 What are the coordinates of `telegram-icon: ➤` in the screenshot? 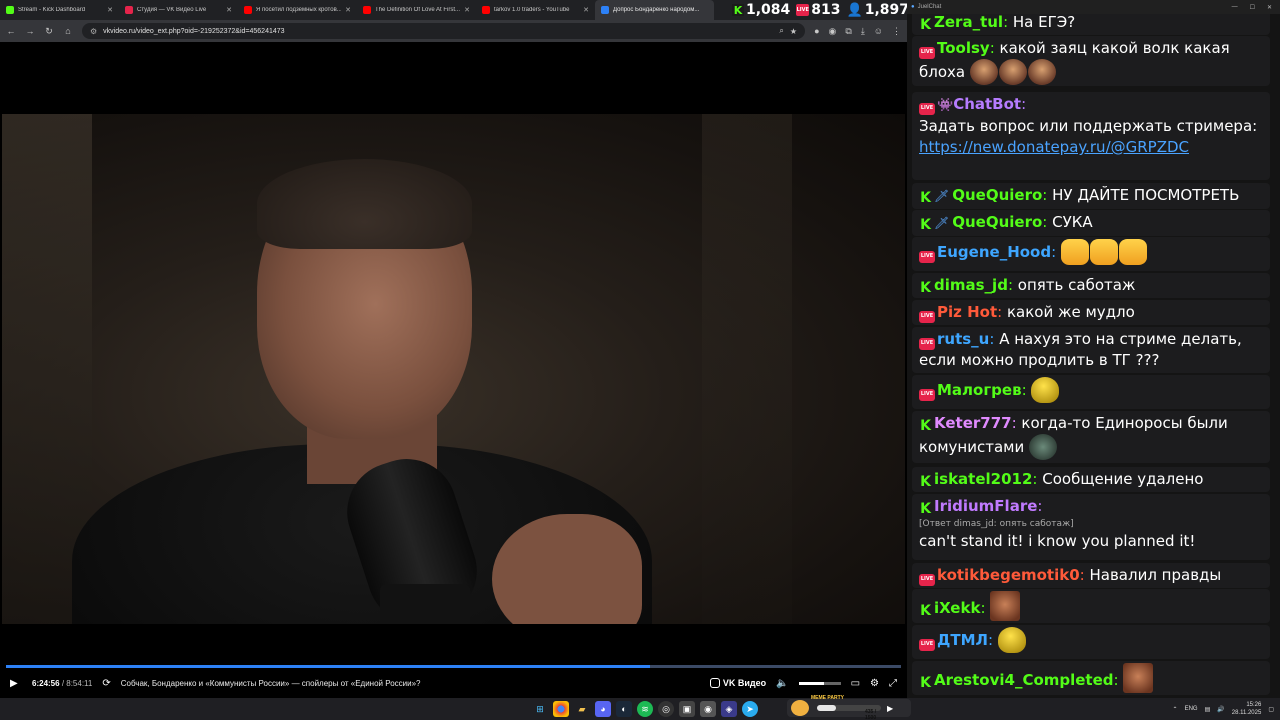 It's located at (750, 709).